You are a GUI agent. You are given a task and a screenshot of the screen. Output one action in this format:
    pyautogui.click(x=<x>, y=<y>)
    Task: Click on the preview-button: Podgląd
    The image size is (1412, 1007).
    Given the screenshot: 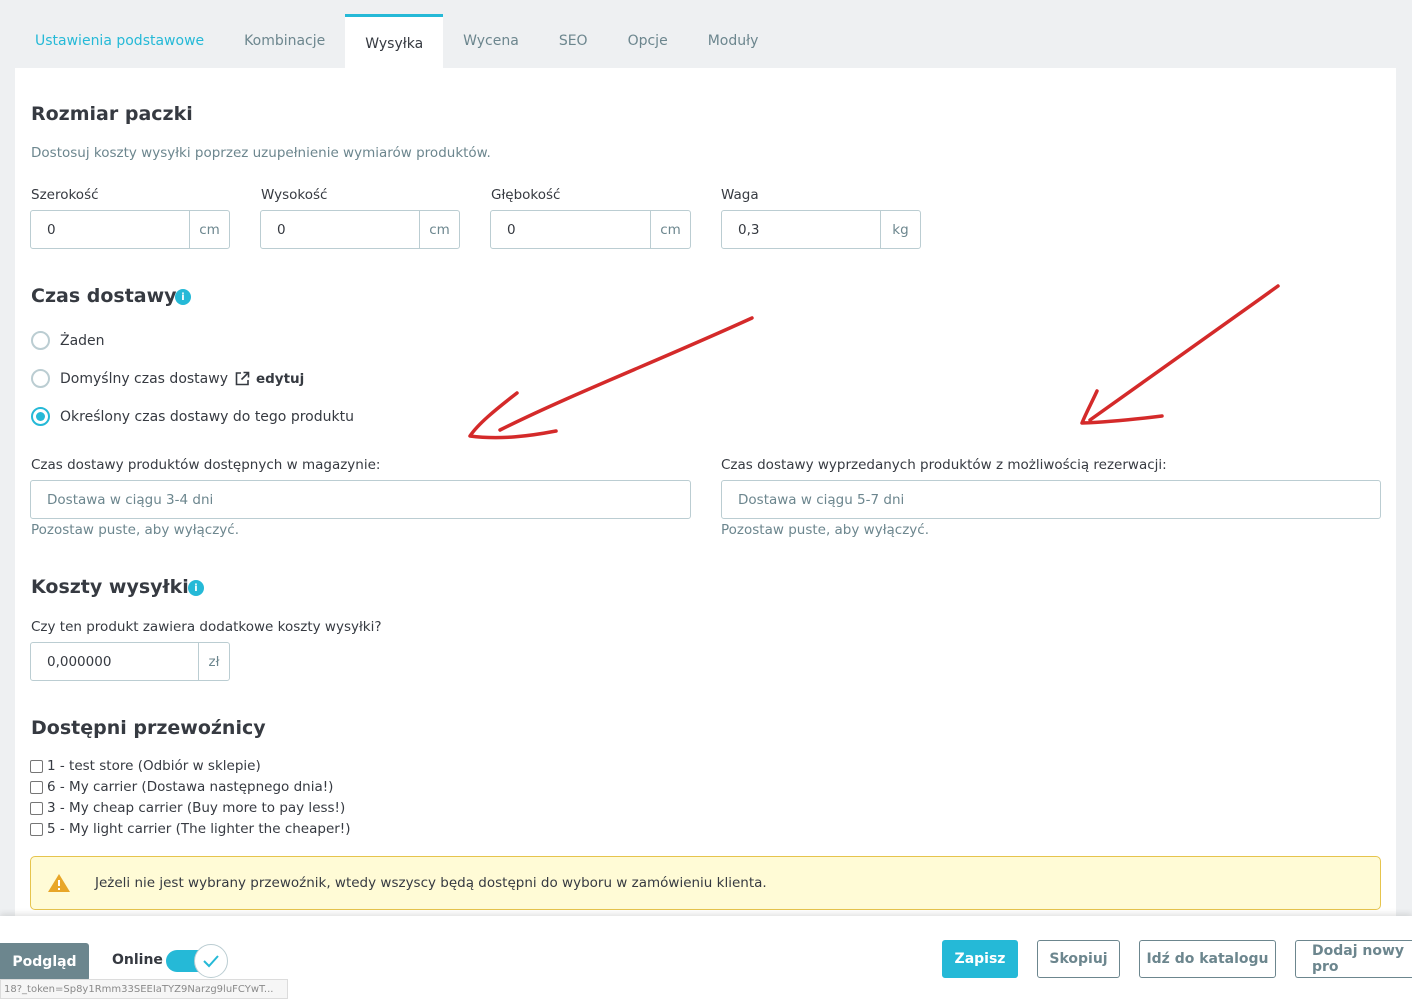 What is the action you would take?
    pyautogui.click(x=44, y=962)
    